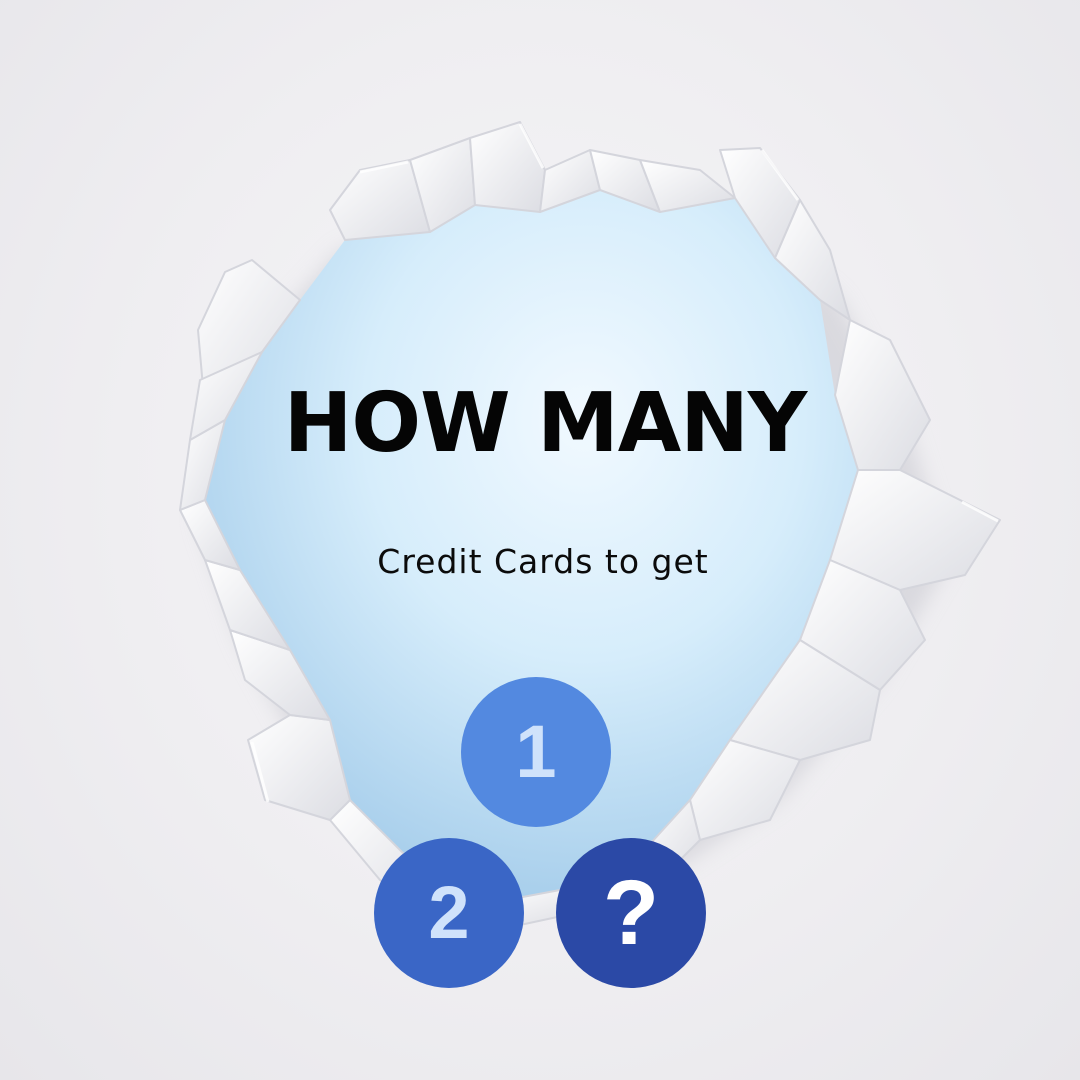 Image resolution: width=1080 pixels, height=1080 pixels. Describe the element at coordinates (543, 561) in the screenshot. I see `subheadline: Credit Cards to get` at that location.